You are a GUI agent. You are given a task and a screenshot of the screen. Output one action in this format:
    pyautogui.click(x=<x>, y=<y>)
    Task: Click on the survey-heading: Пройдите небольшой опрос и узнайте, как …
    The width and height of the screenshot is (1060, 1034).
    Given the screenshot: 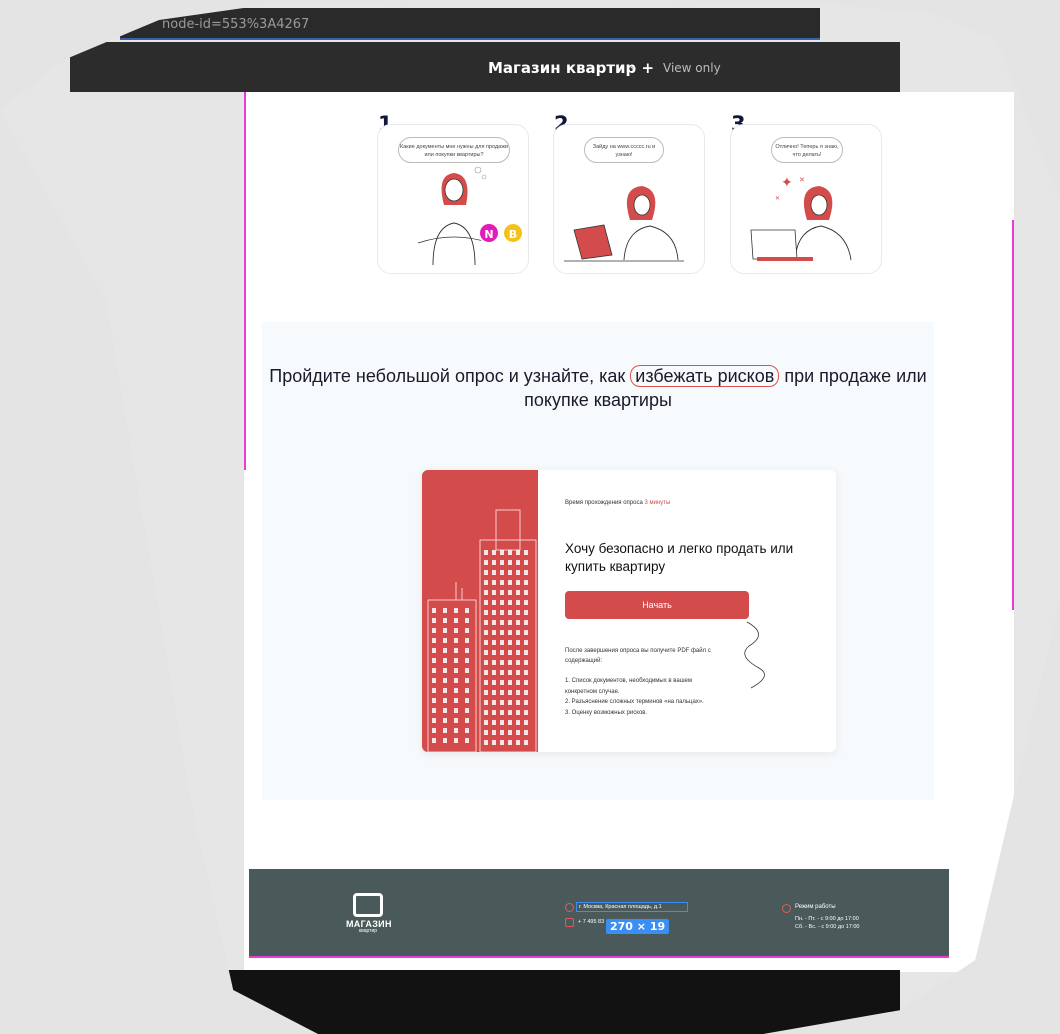 What is the action you would take?
    pyautogui.click(x=598, y=388)
    